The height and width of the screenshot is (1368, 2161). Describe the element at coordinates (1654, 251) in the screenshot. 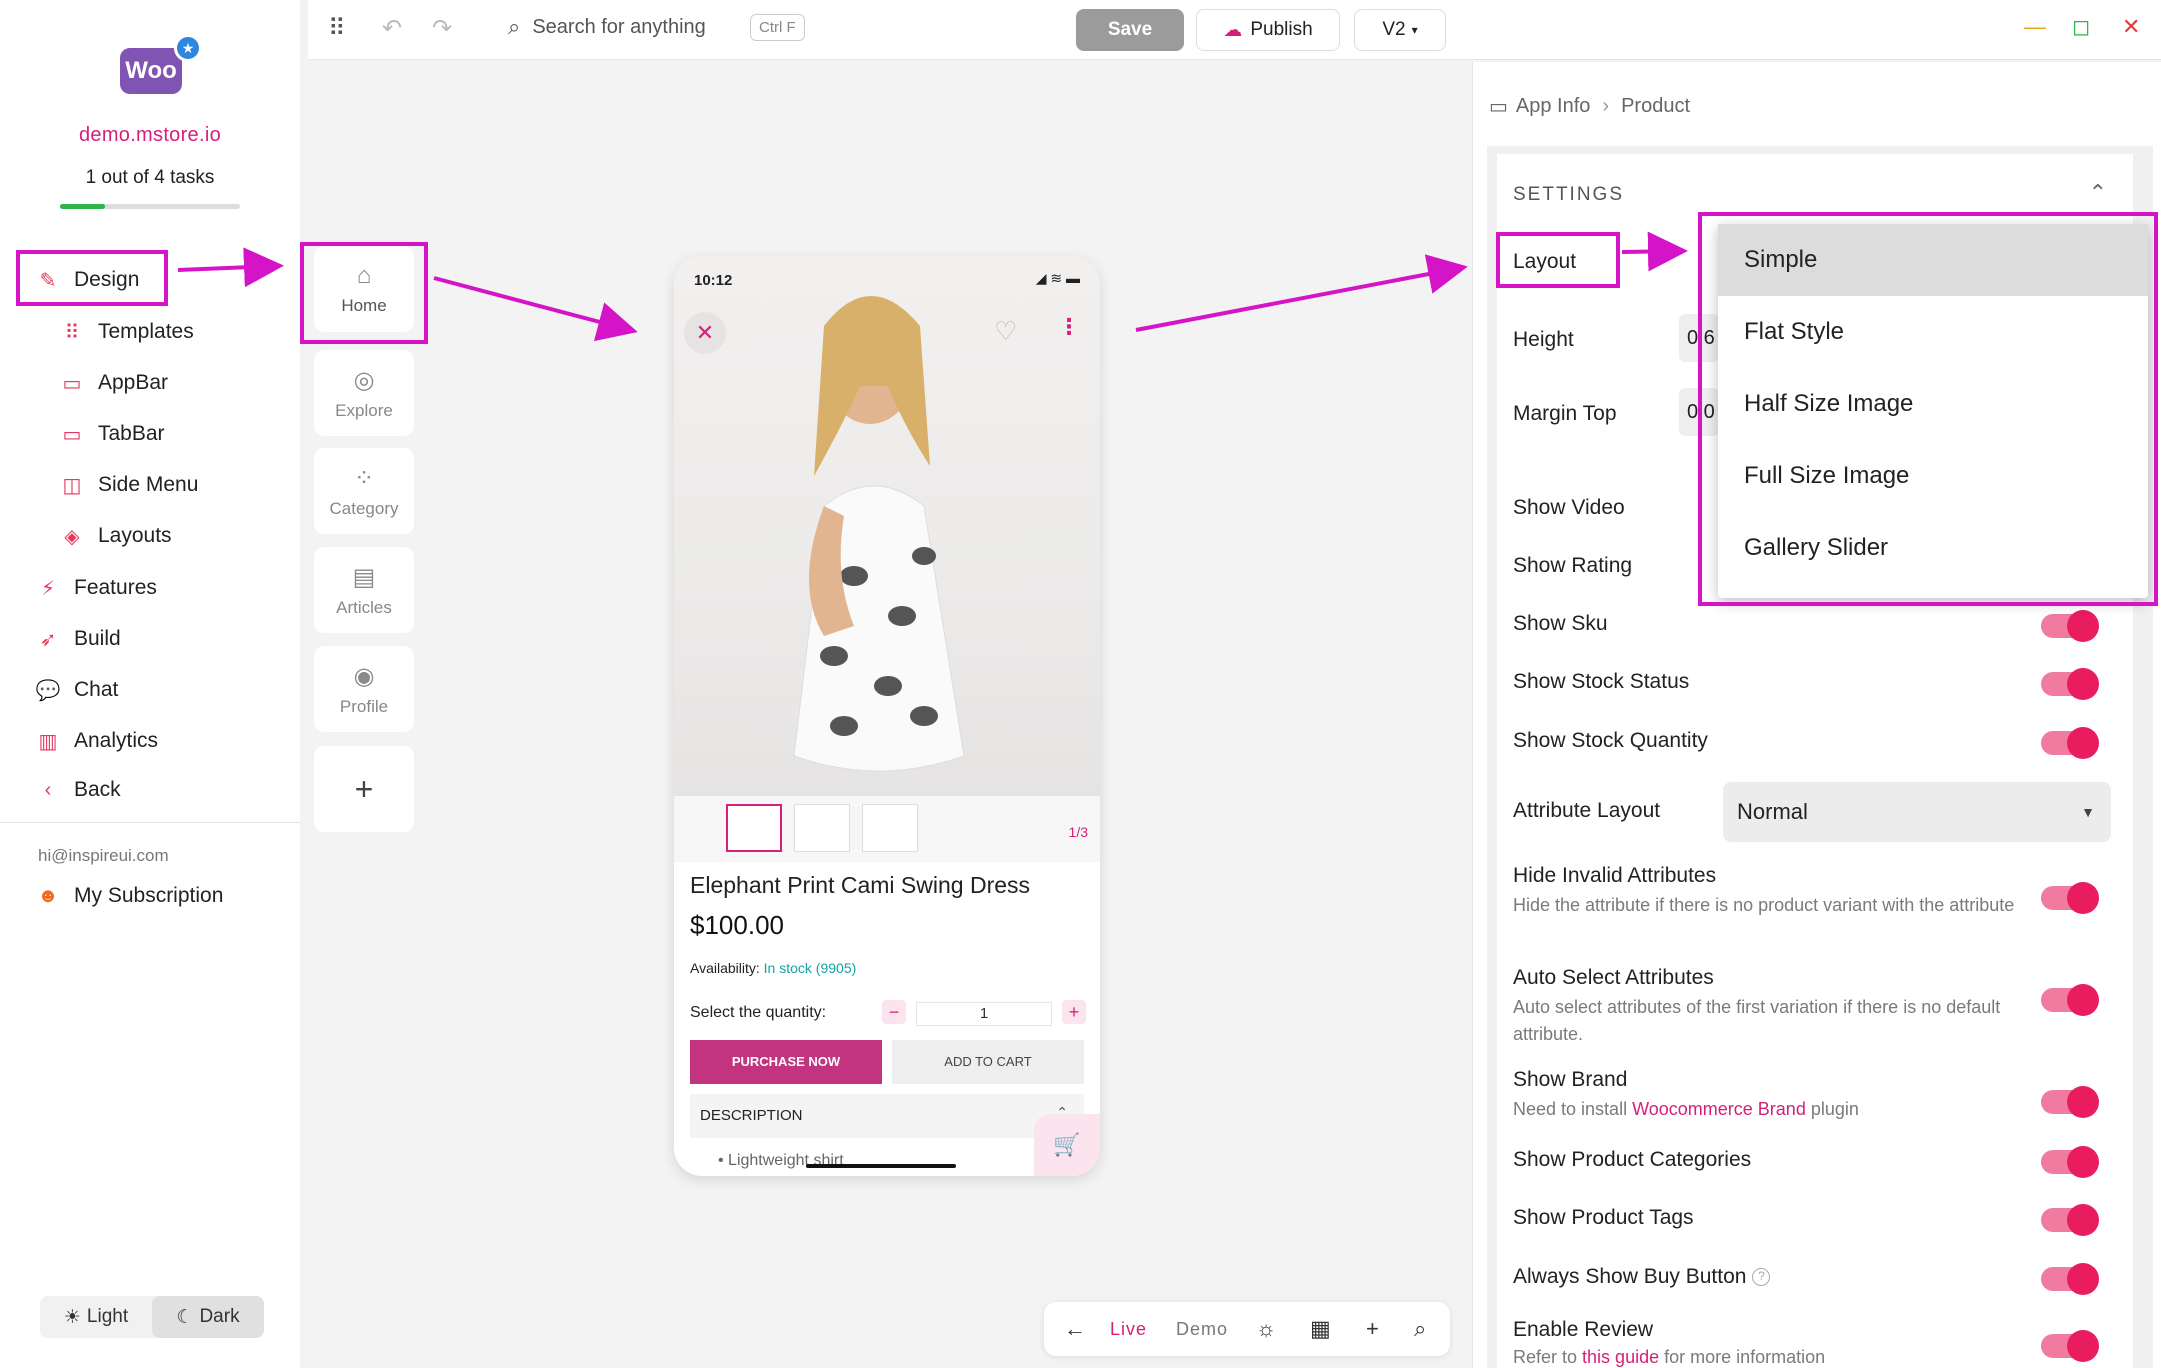

I see `arrow-layout-to-dropdown` at that location.